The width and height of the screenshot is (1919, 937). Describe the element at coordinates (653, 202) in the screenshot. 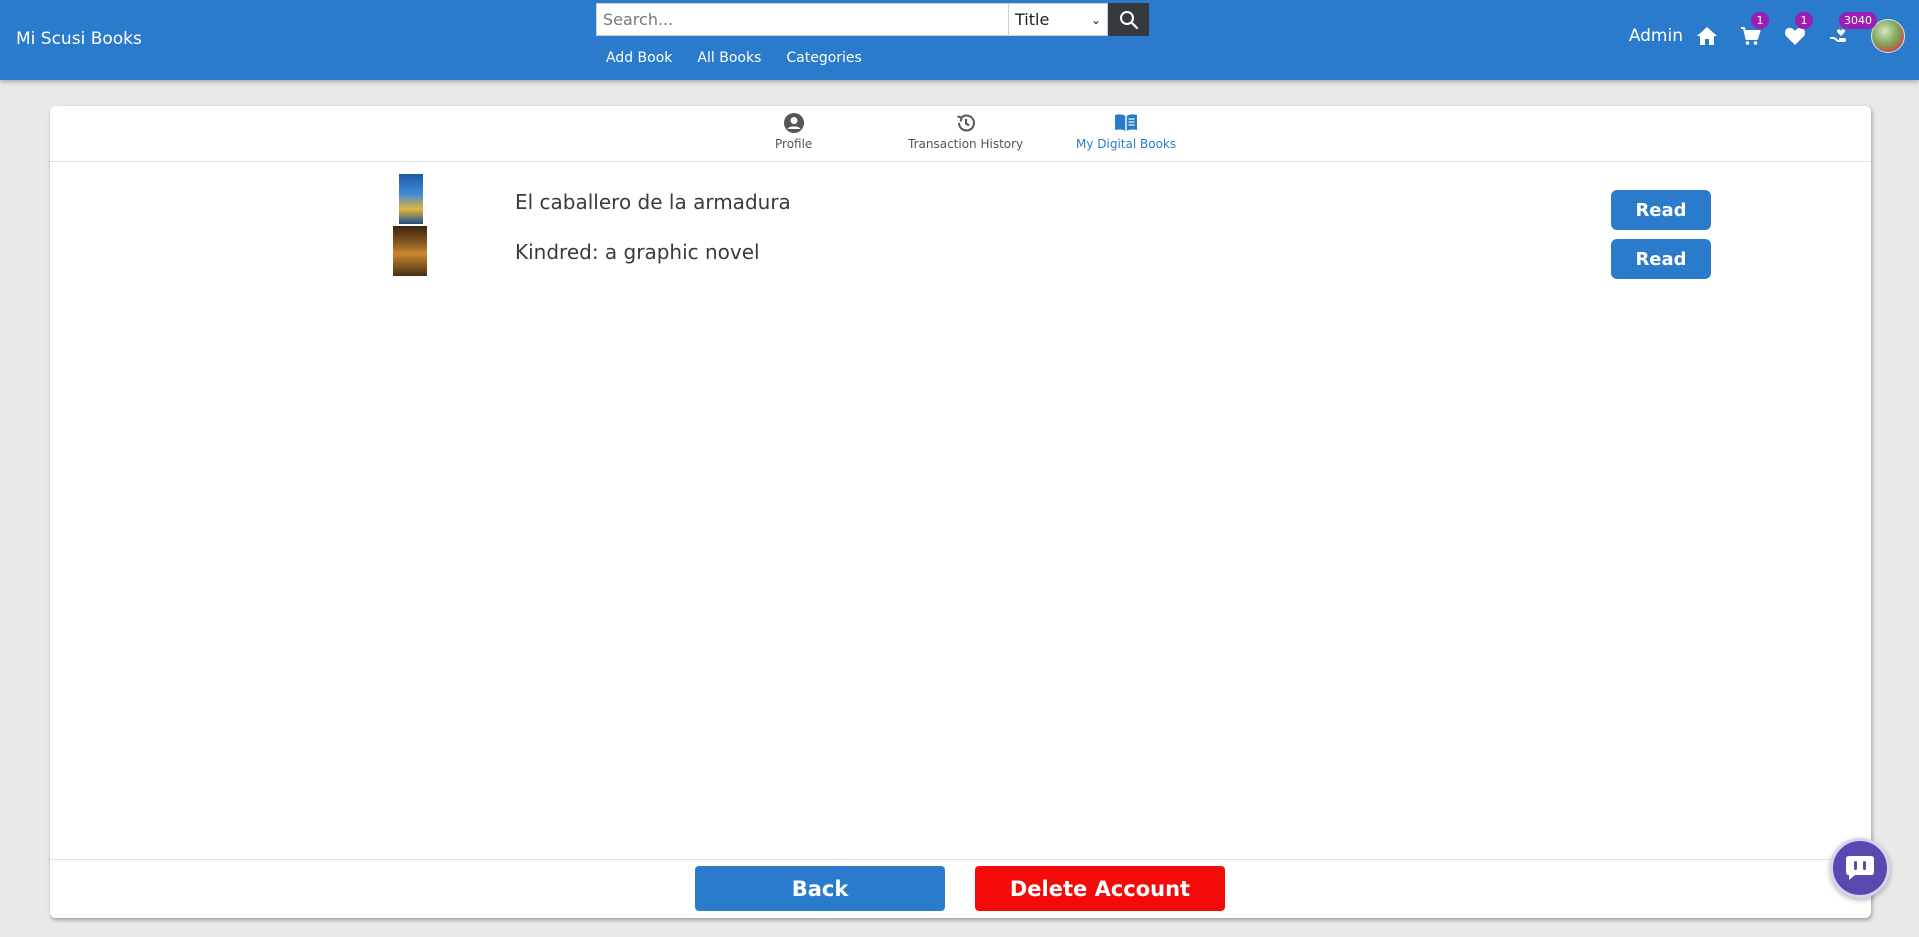

I see `book-title: El caballero de la armadura` at that location.